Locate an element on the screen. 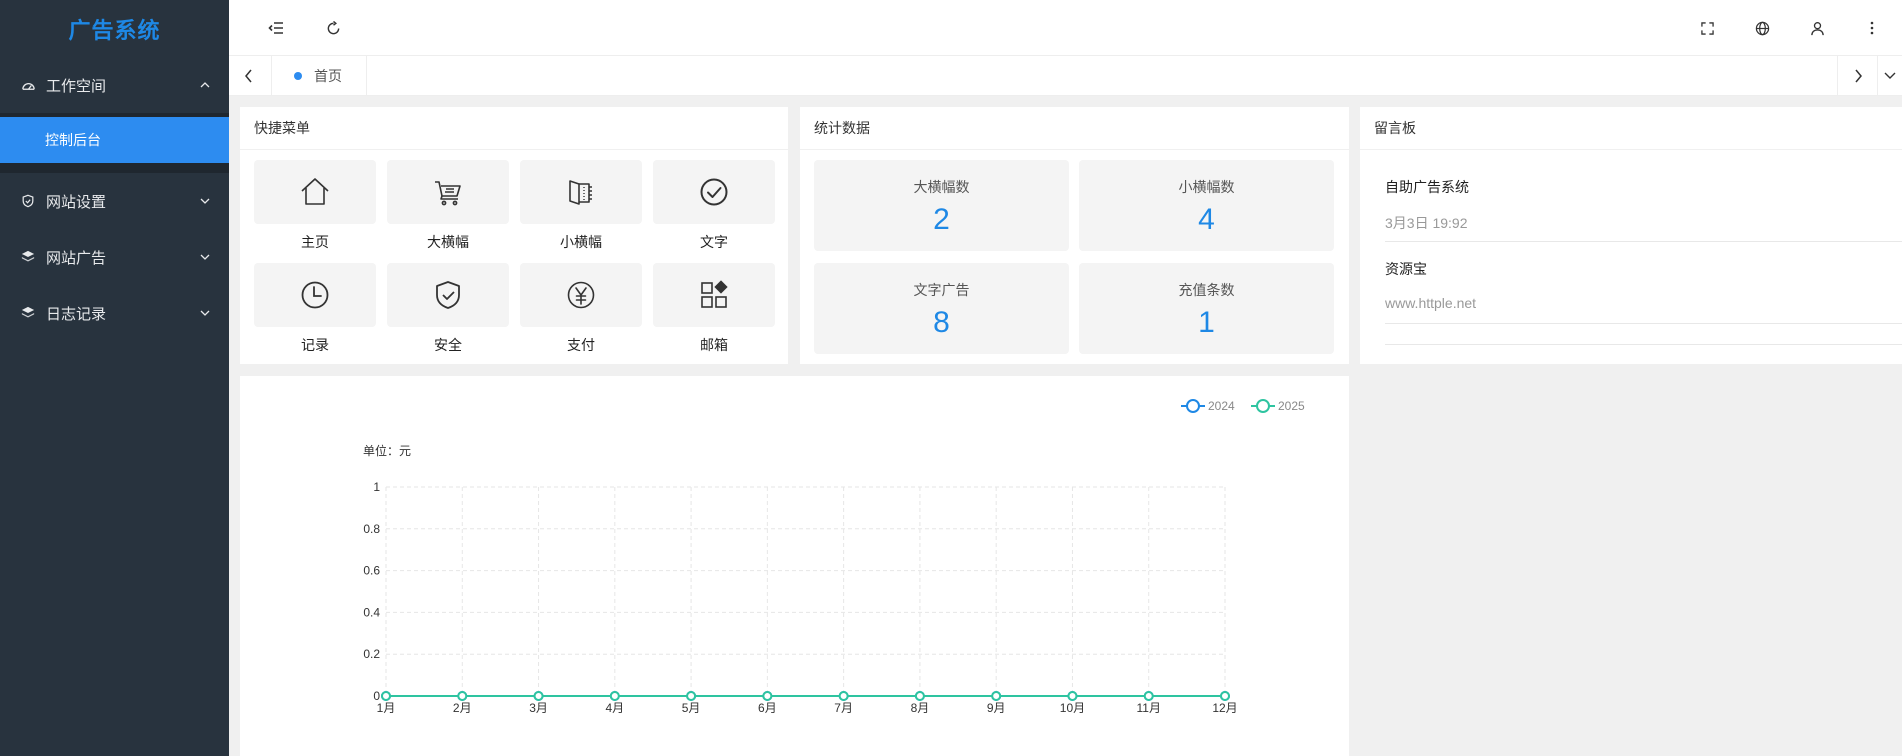  quick-item-security: 安全 is located at coordinates (448, 314).